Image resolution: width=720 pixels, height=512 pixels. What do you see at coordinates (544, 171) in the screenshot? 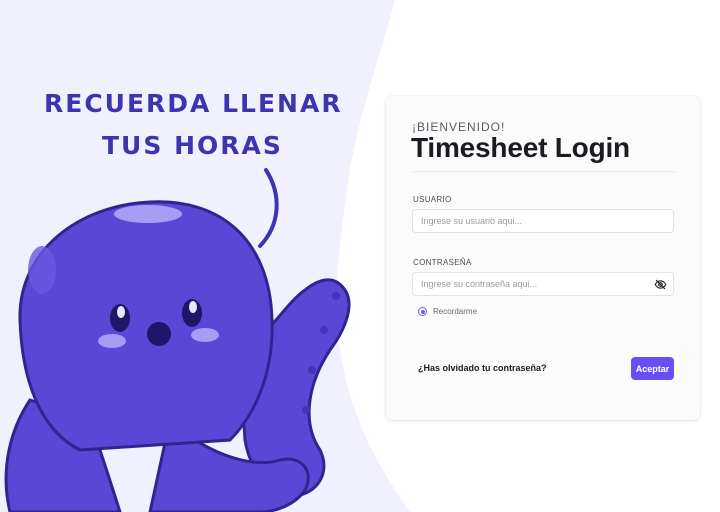
I see `title-divider` at bounding box center [544, 171].